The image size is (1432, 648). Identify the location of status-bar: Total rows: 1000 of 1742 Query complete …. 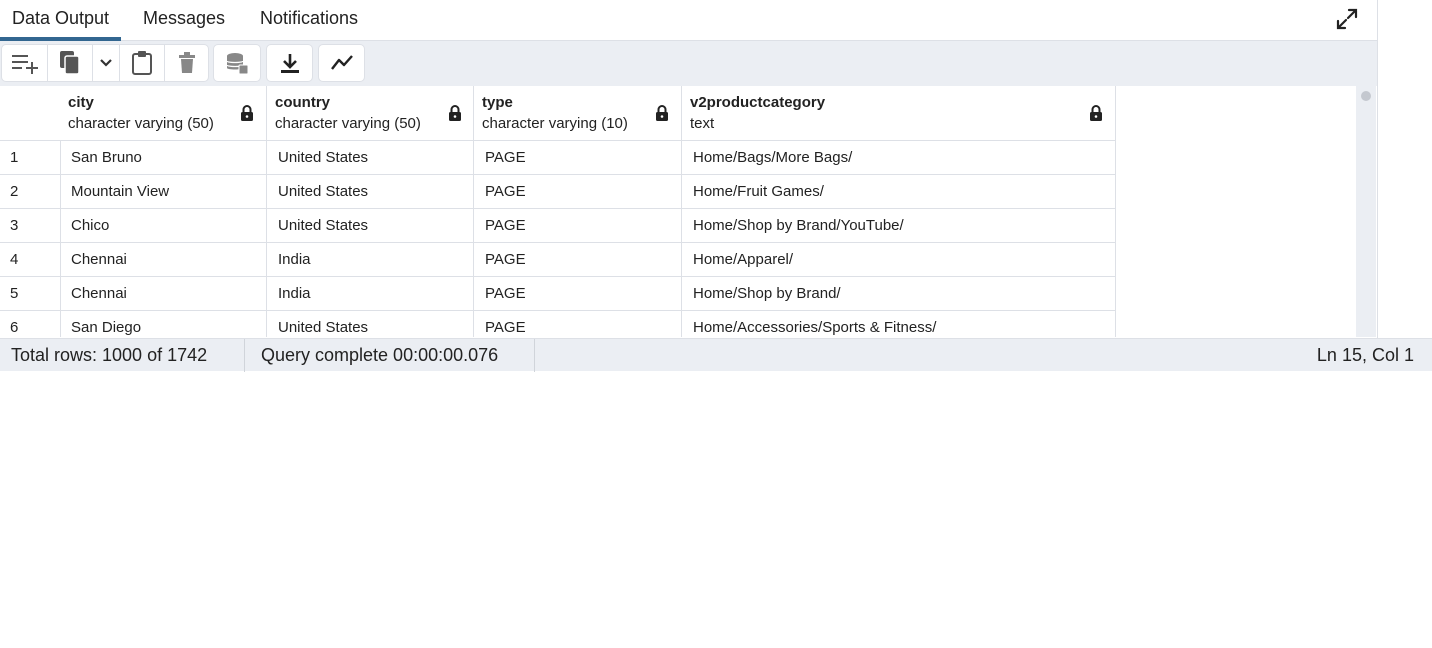
(716, 355).